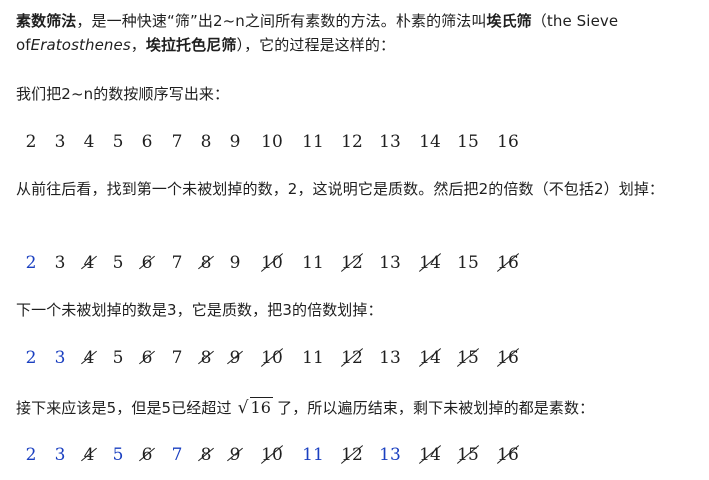  Describe the element at coordinates (124, 408) in the screenshot. I see `step4-text-before: 接下来应该是5，但是5已经超过` at that location.